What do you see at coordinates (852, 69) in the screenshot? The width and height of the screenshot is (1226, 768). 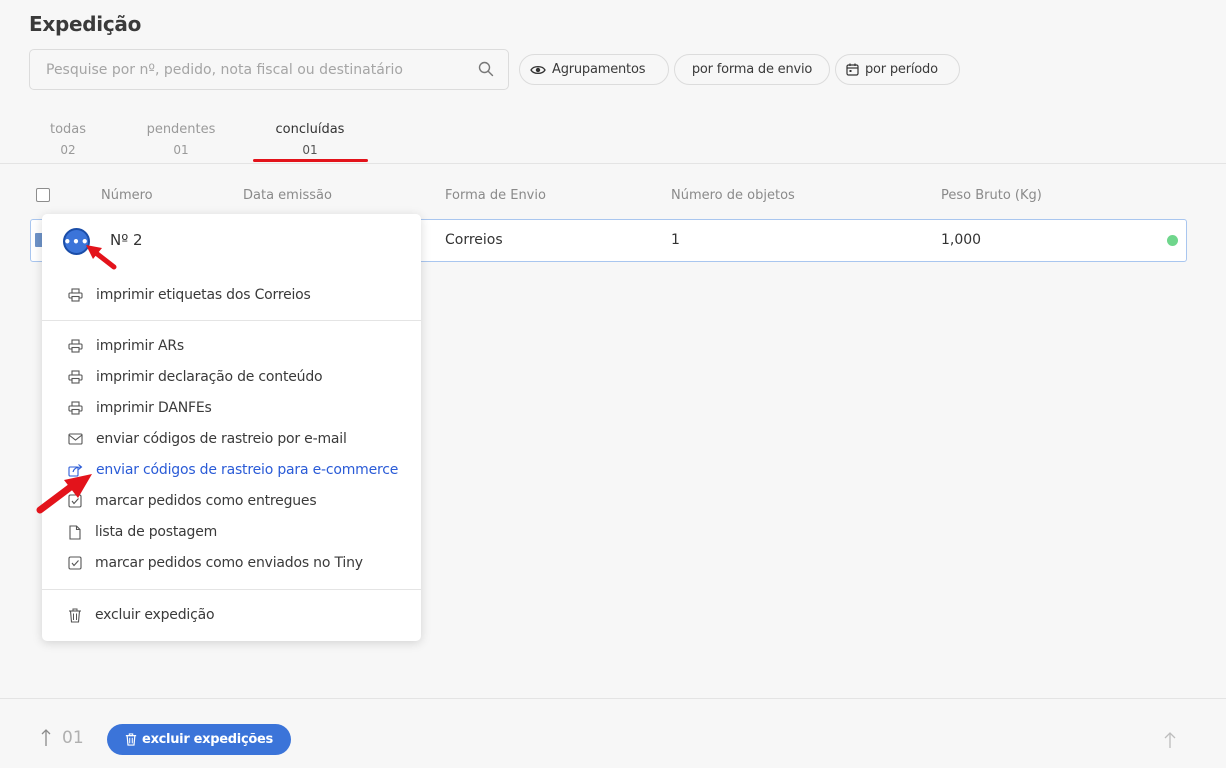 I see `calendar-icon` at bounding box center [852, 69].